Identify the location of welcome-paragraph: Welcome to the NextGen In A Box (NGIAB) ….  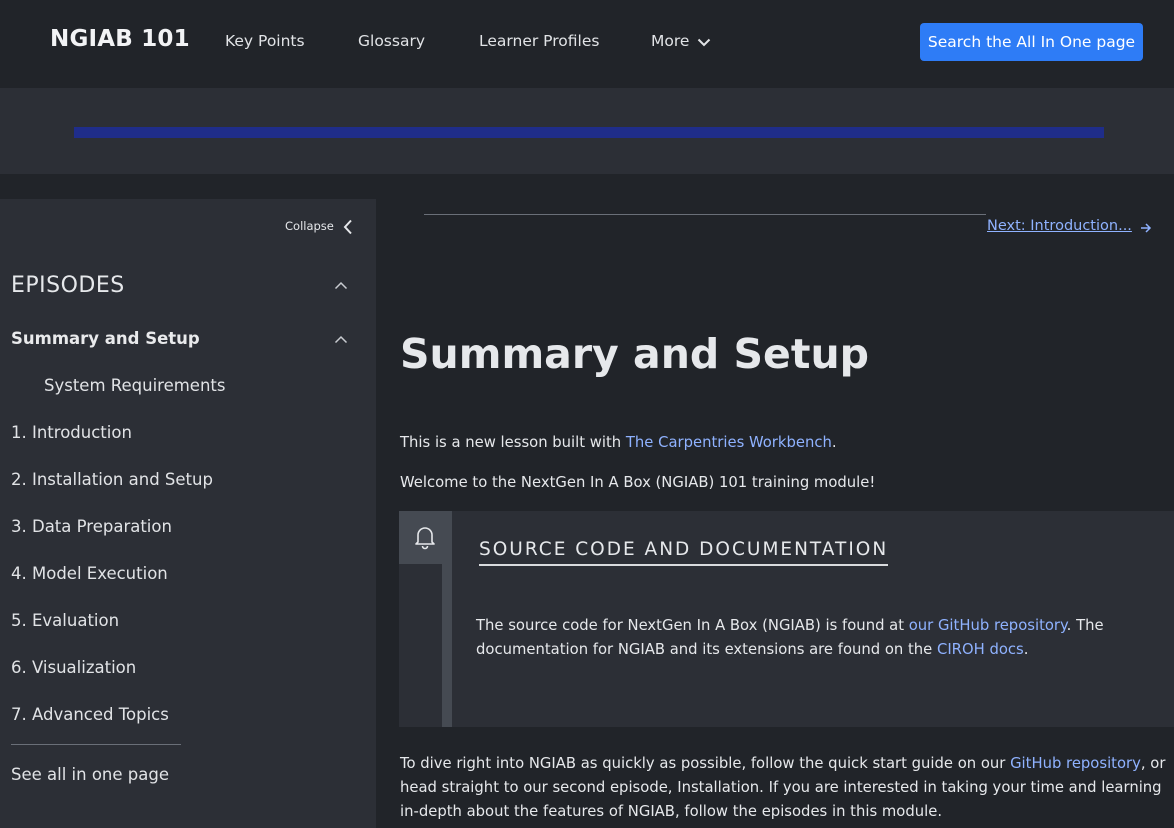
(638, 482).